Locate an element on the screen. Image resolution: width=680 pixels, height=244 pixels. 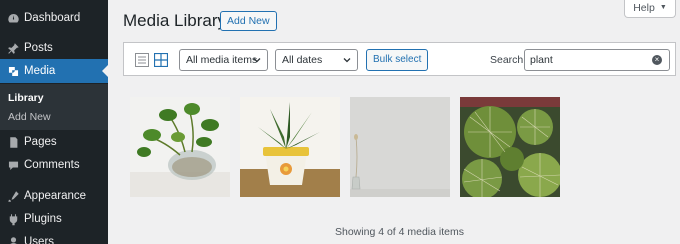
media-type-value: All media items is located at coordinates (222, 60).